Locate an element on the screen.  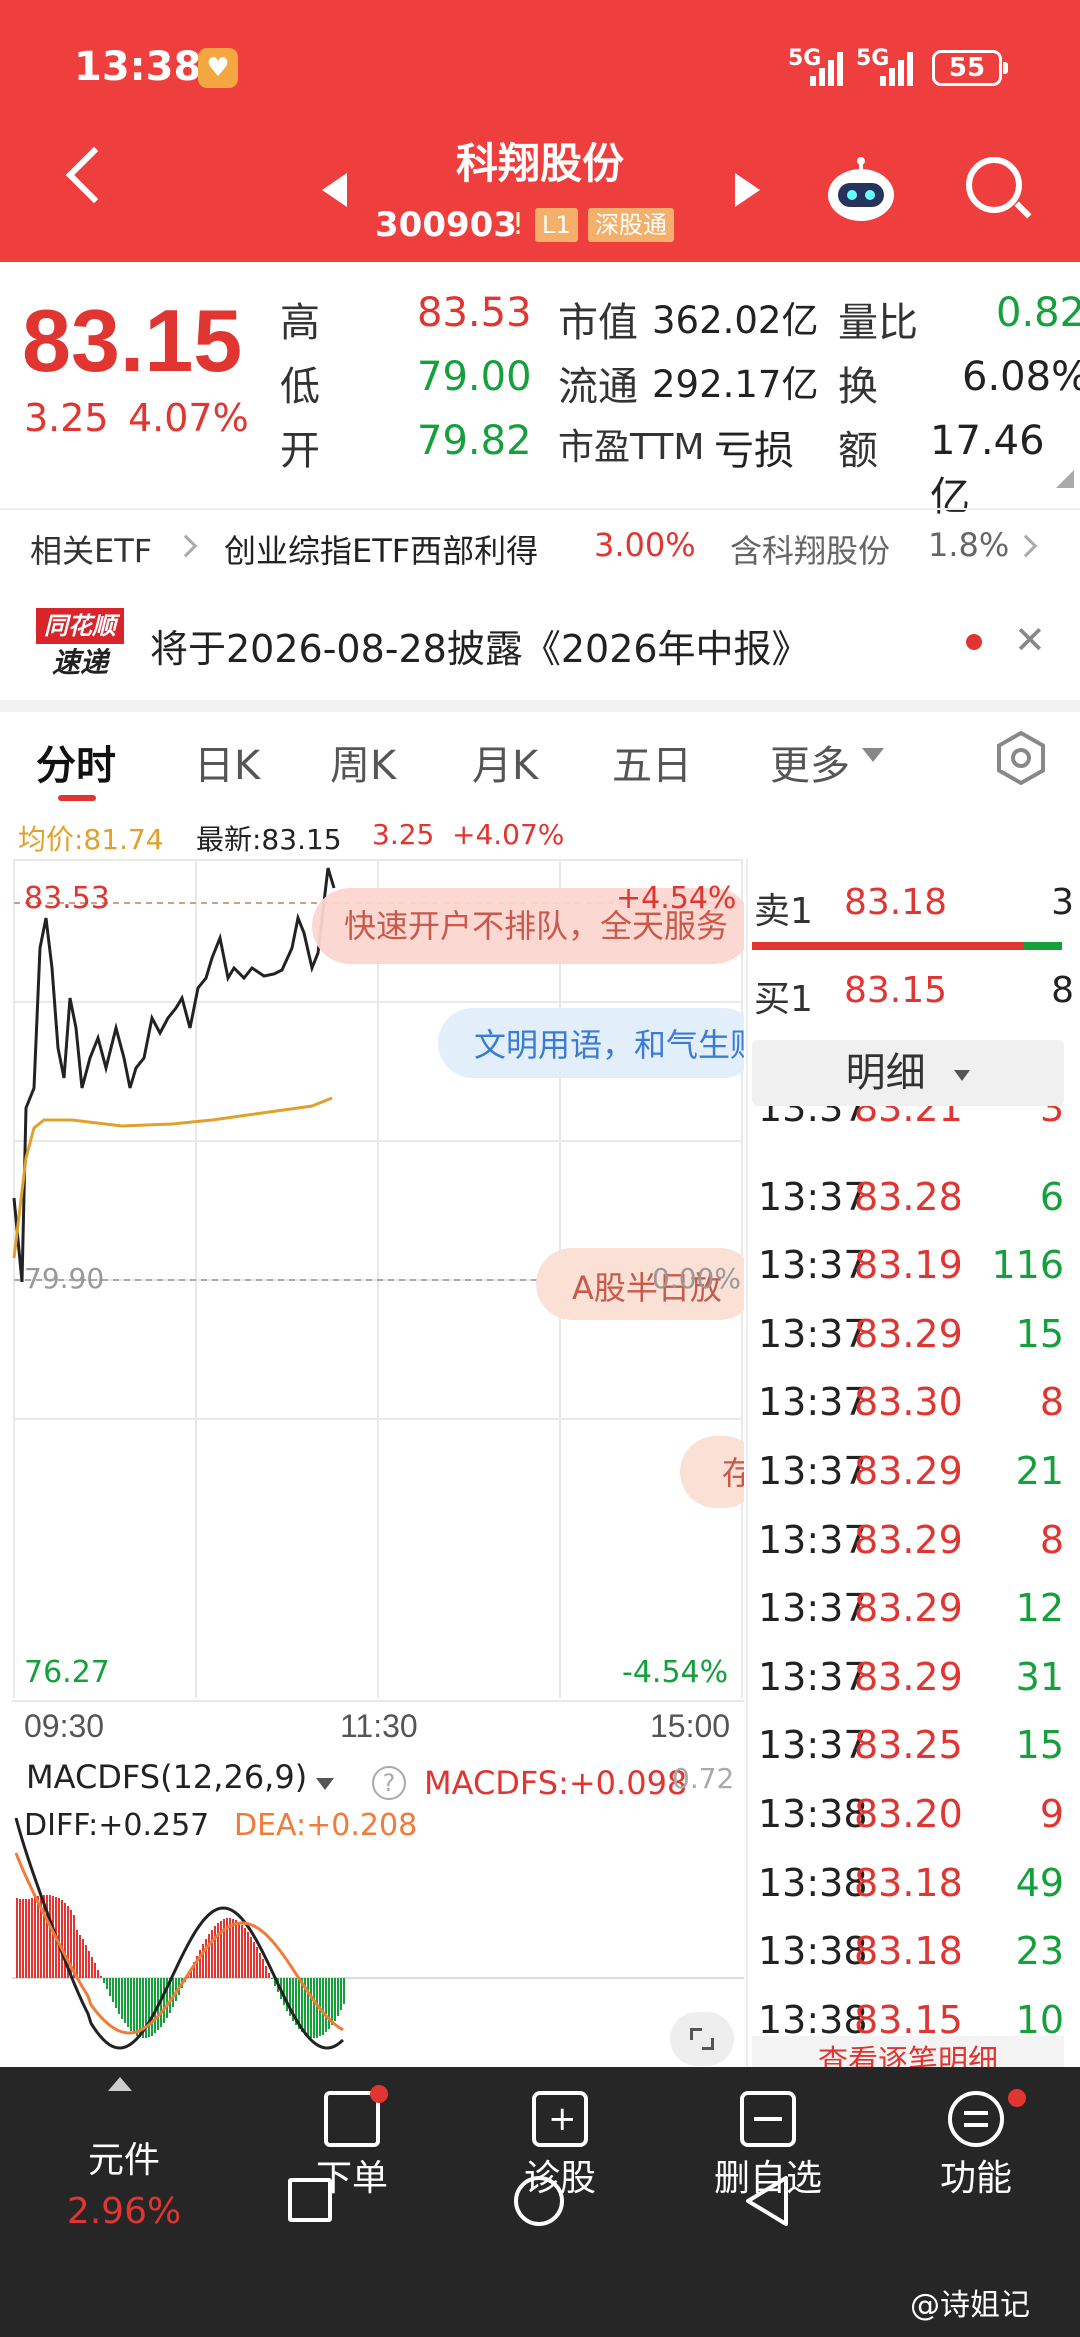
help-icon: ? is located at coordinates (389, 1783).